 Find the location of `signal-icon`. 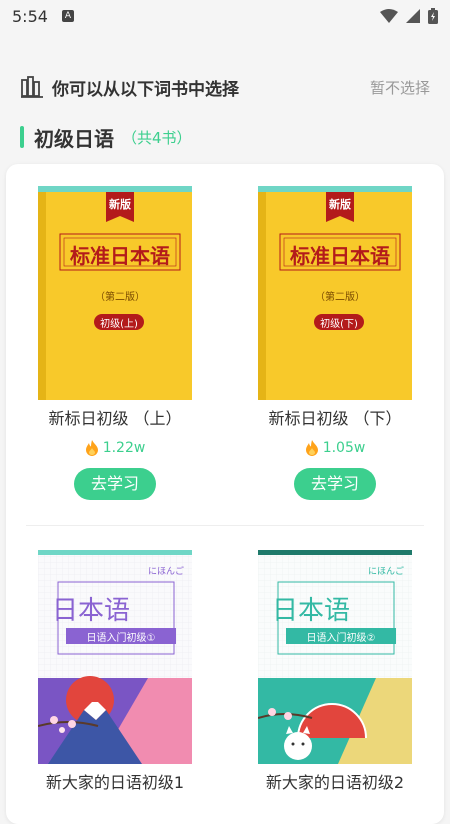

signal-icon is located at coordinates (413, 16).